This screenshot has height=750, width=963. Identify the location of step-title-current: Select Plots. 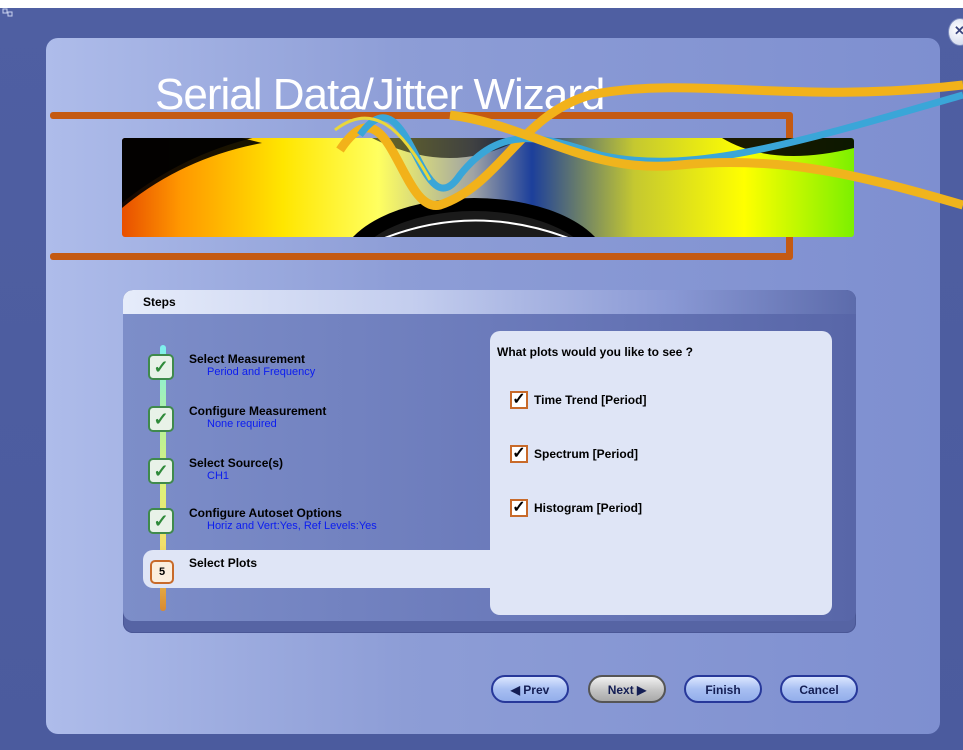
(223, 563).